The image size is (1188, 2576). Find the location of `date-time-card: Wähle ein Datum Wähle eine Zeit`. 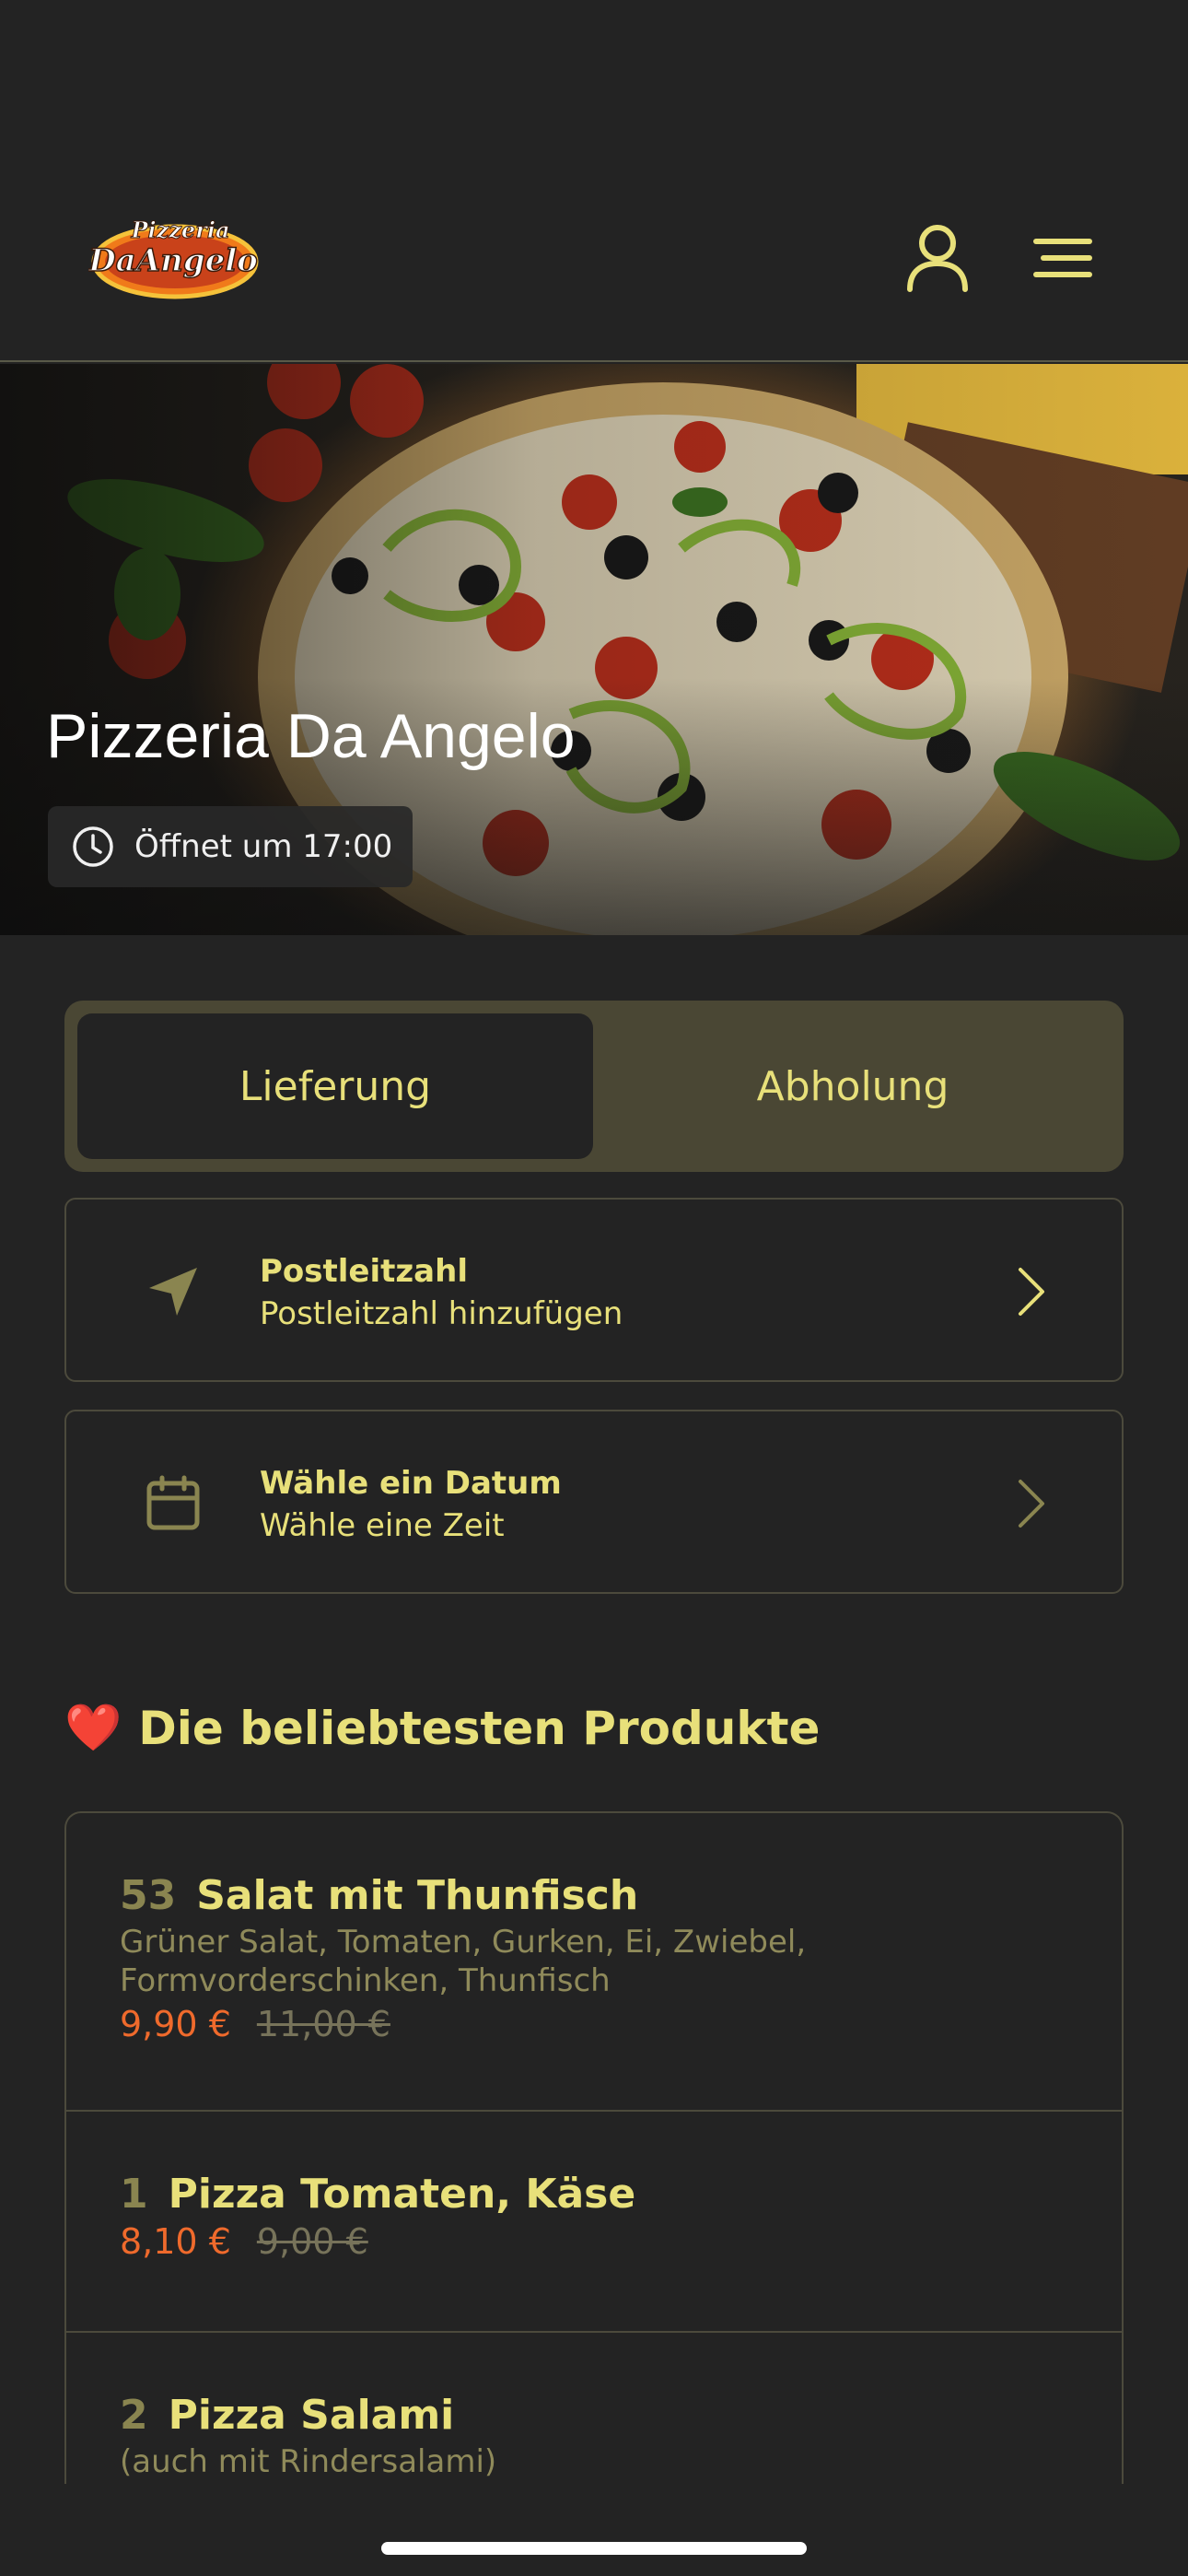

date-time-card: Wähle ein Datum Wähle eine Zeit is located at coordinates (594, 1502).